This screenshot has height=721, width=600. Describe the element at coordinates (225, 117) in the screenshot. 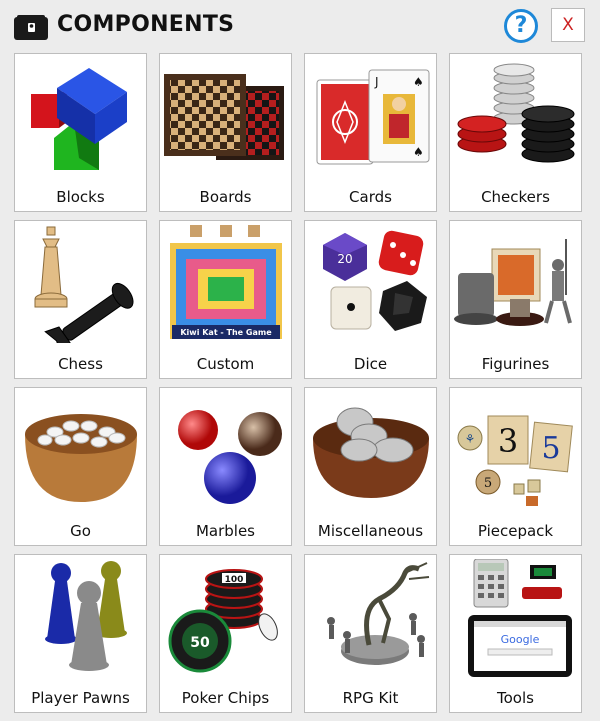

I see `boards-icon` at that location.